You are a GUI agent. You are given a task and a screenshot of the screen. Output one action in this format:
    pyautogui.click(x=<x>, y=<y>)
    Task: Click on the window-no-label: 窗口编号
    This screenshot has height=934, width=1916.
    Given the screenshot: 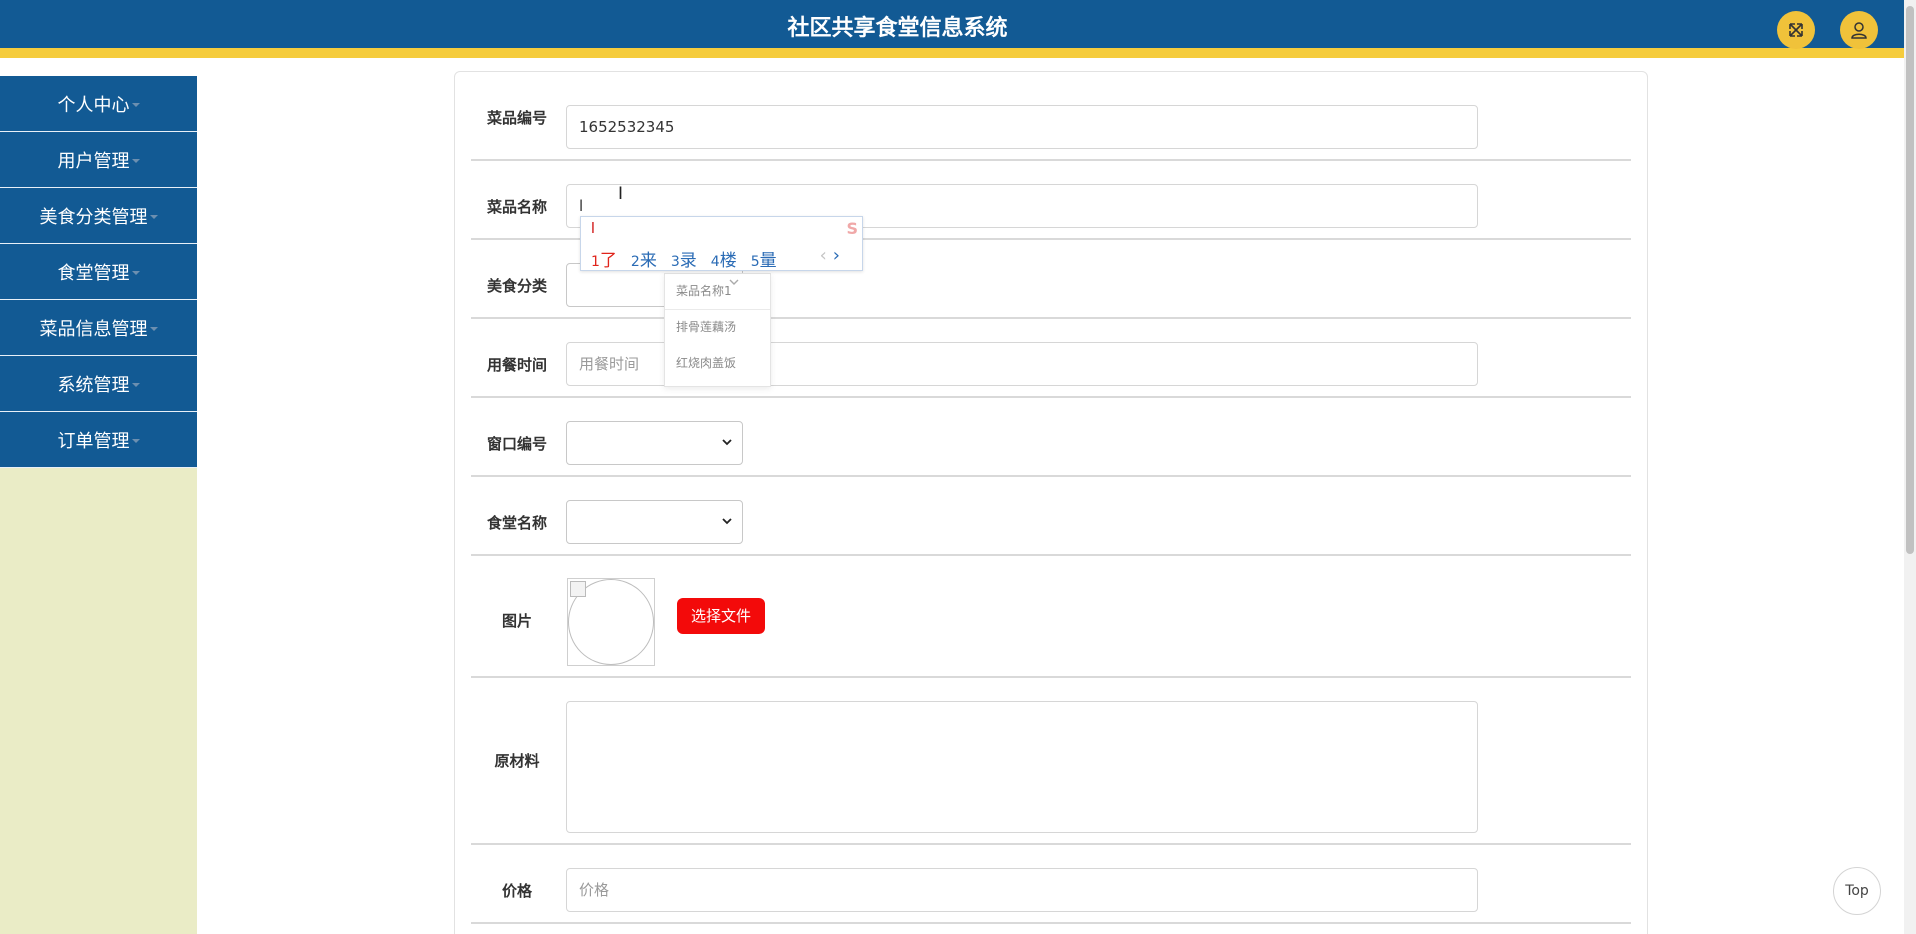 What is the action you would take?
    pyautogui.click(x=516, y=444)
    